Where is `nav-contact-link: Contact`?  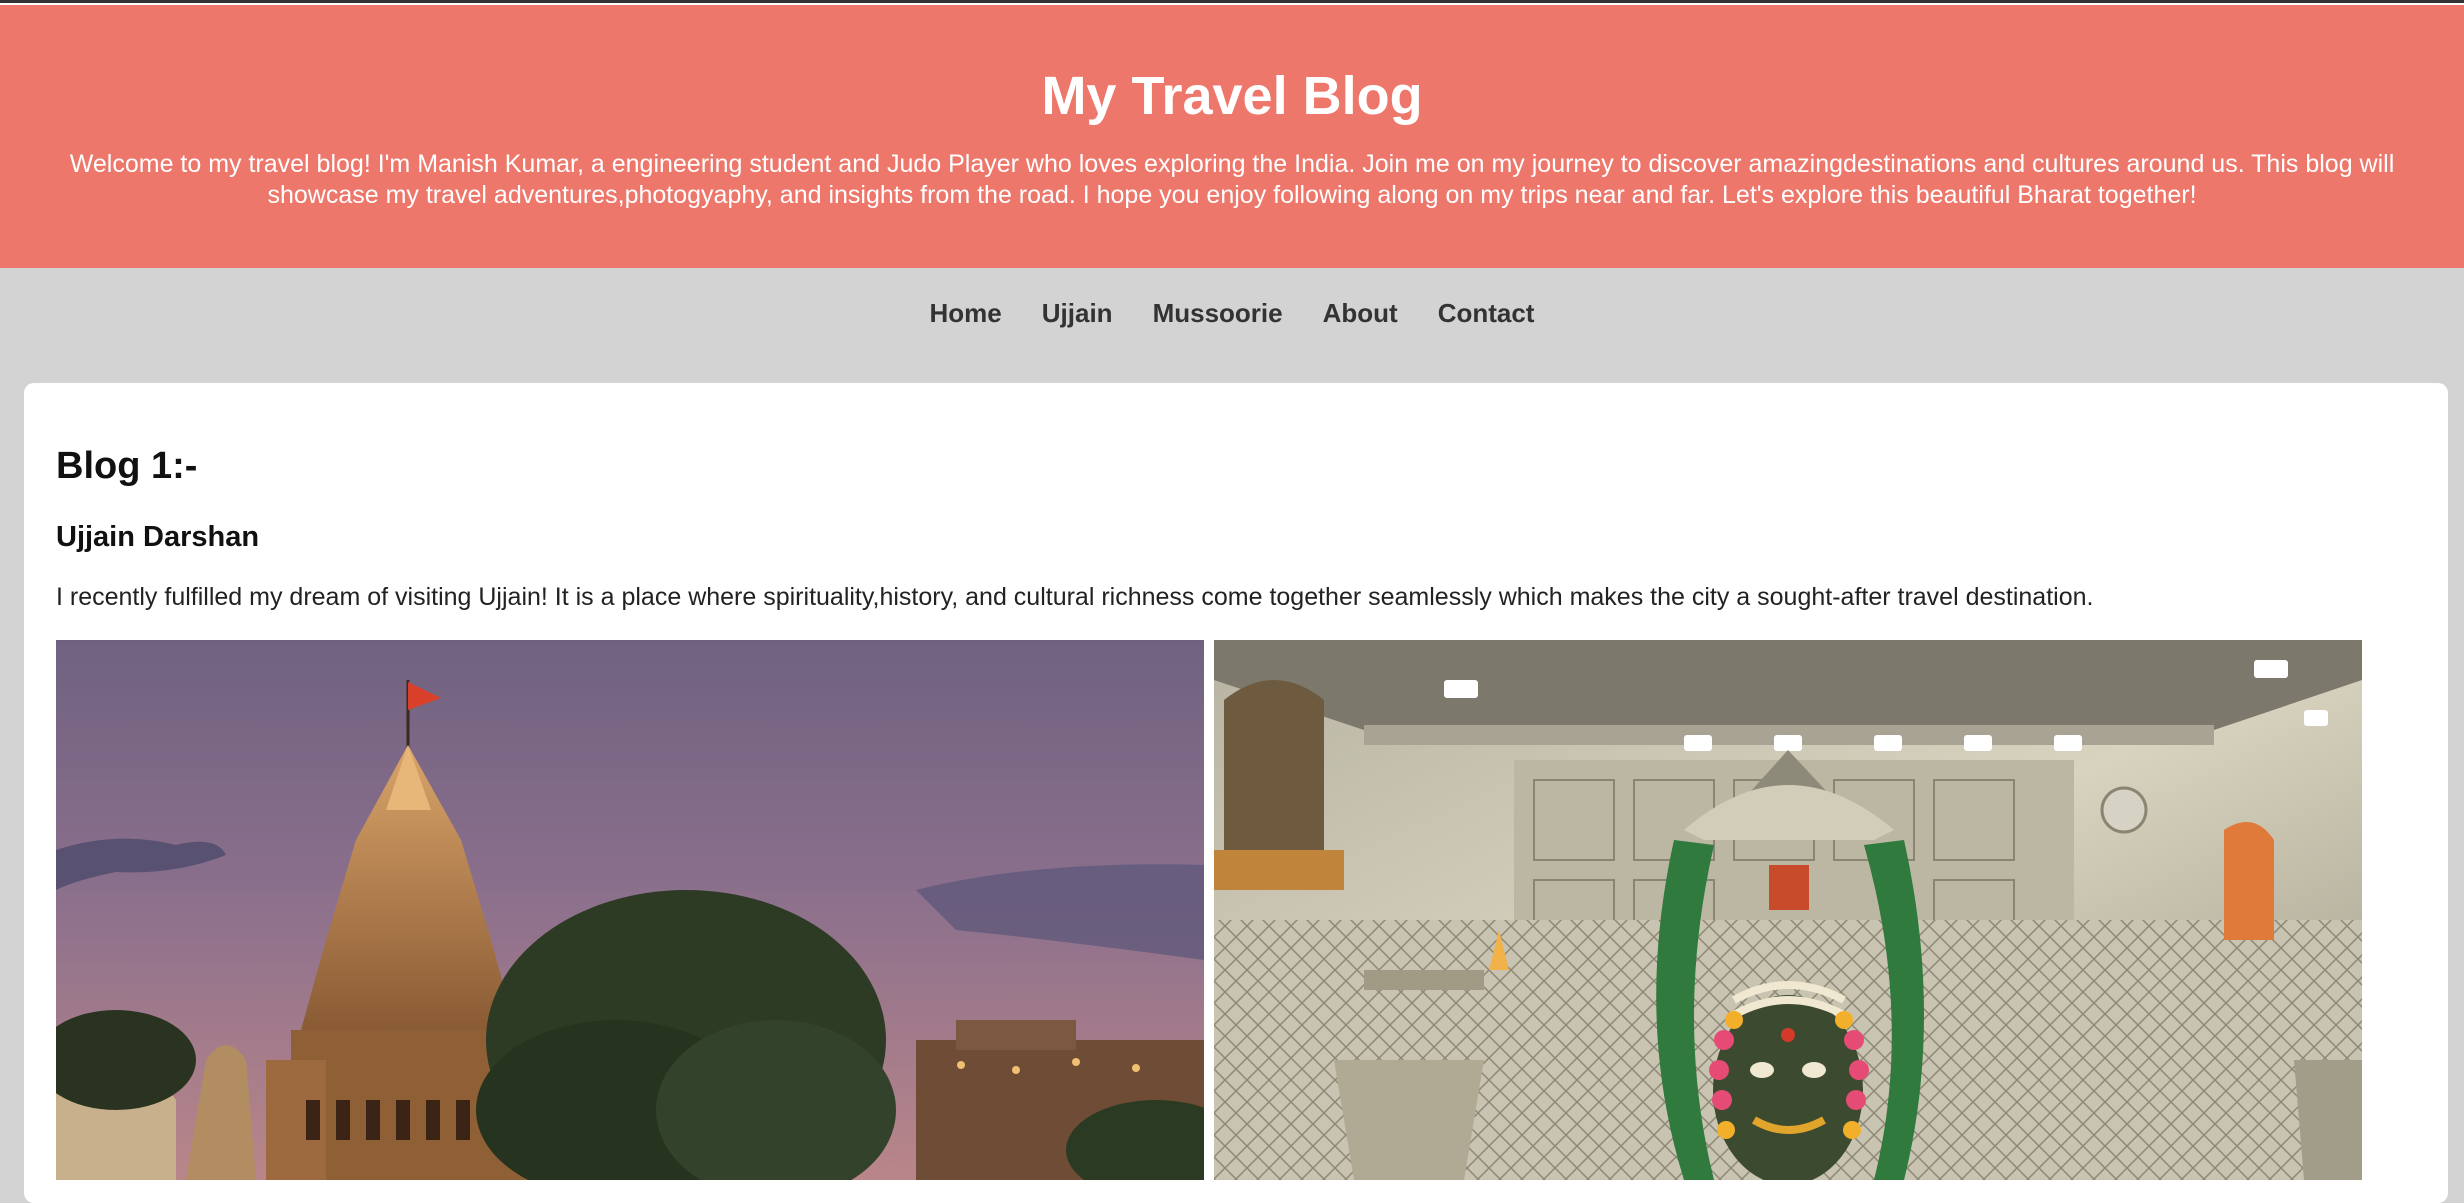
nav-contact-link: Contact is located at coordinates (1486, 313).